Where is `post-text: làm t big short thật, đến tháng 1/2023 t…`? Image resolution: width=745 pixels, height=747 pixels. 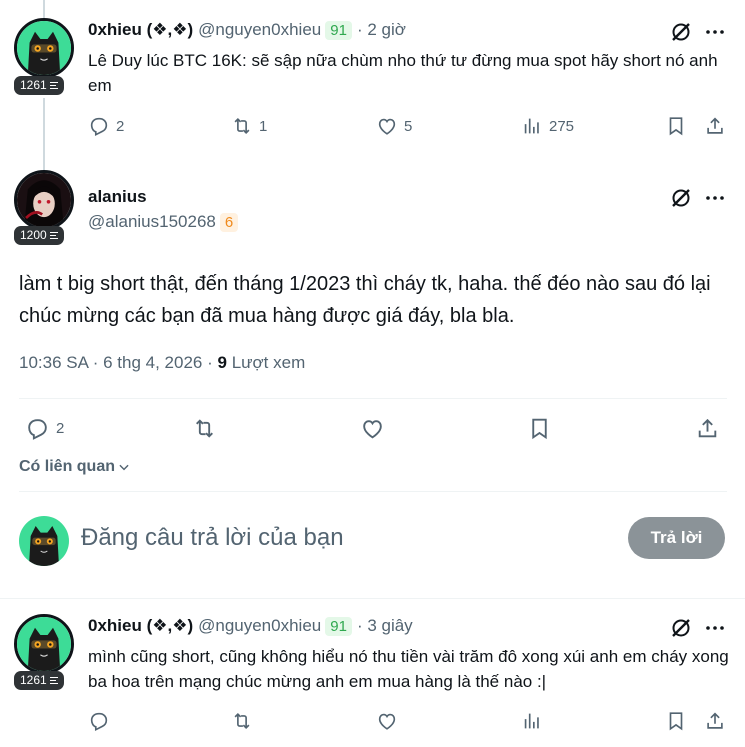
post-text: làm t big short thật, đến tháng 1/2023 t… is located at coordinates (365, 300).